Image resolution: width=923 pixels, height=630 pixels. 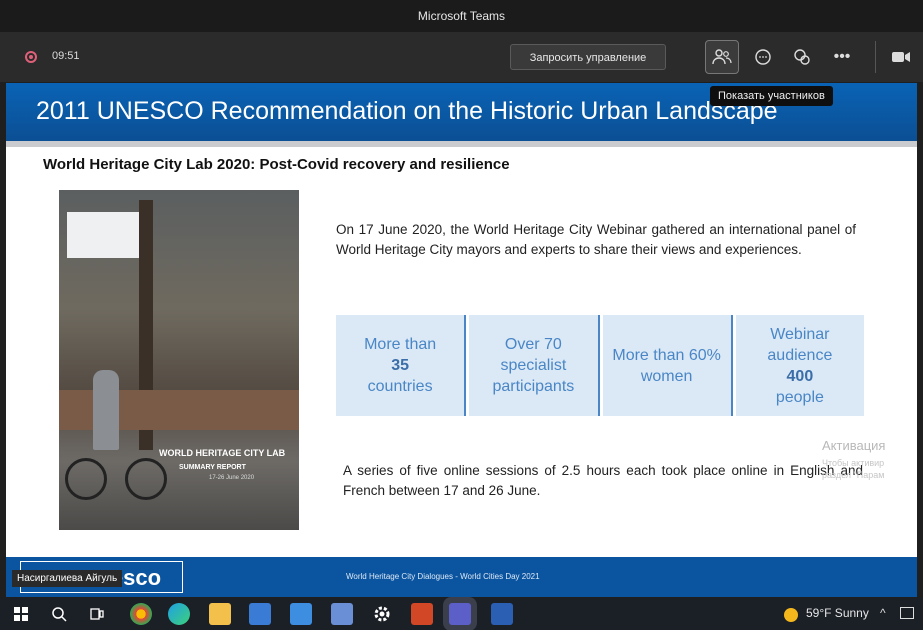 I want to click on meeting-timer: 09:51, so click(x=66, y=56).